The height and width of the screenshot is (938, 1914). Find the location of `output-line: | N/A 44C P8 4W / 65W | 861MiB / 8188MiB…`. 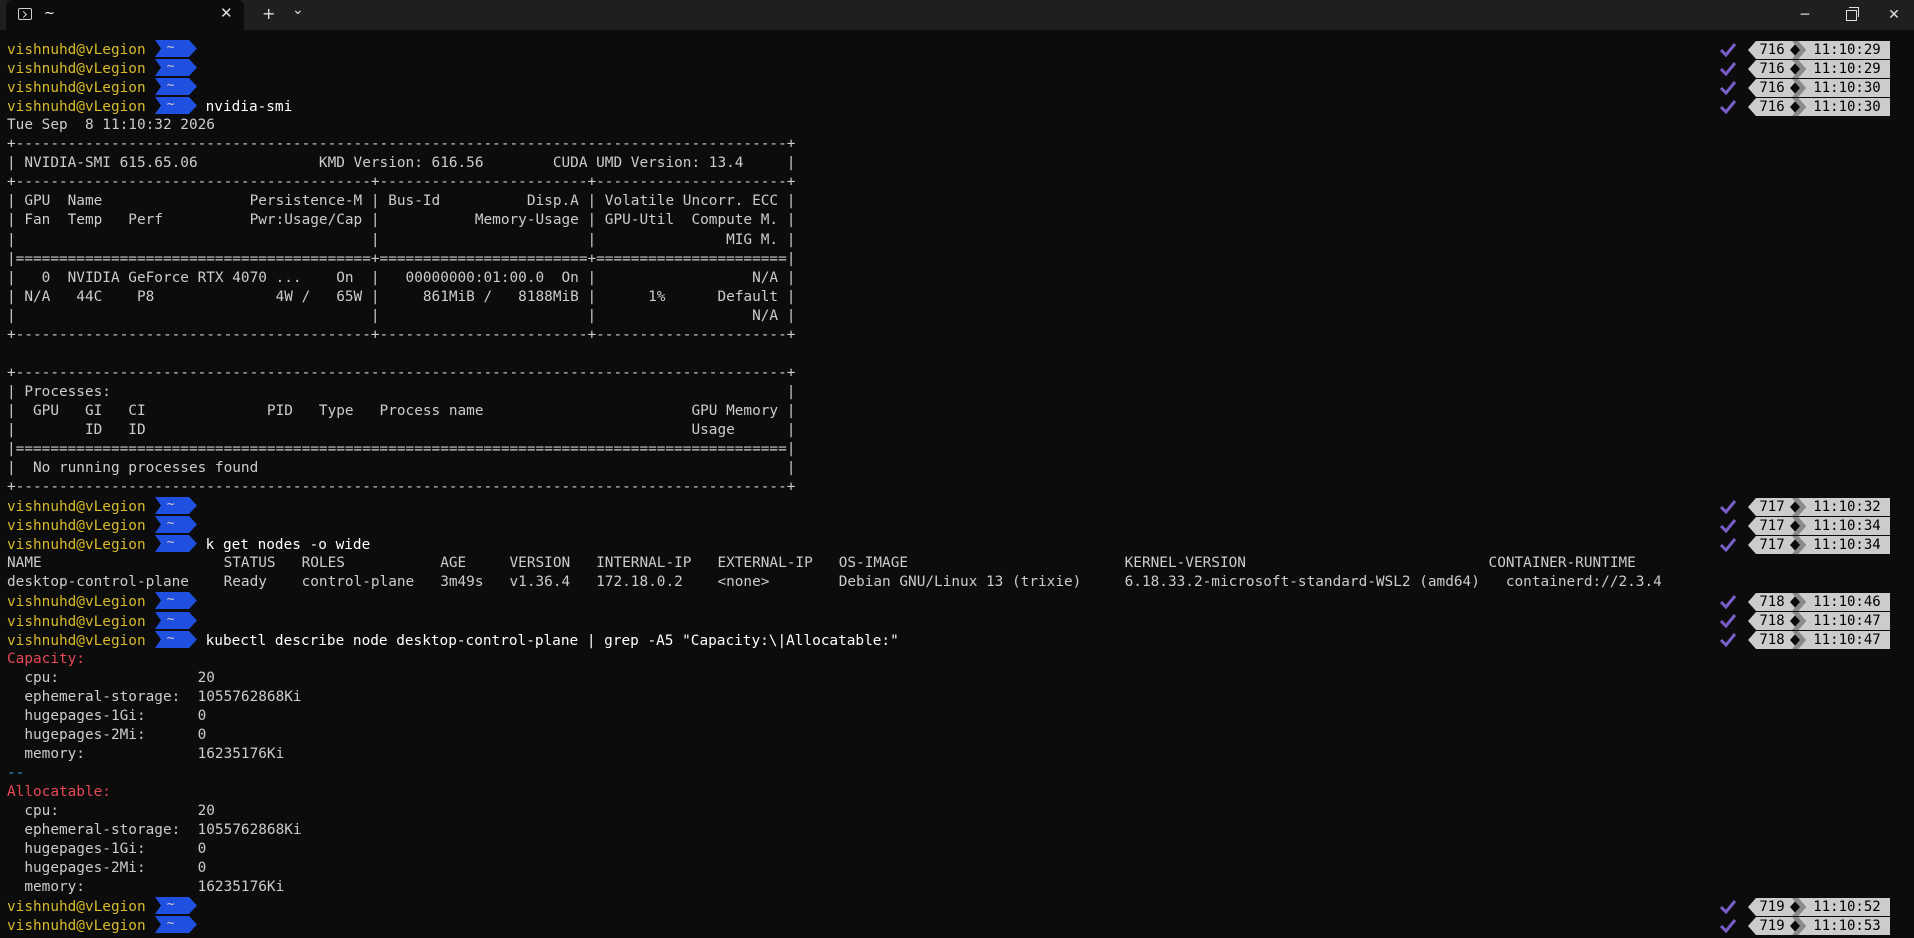

output-line: | N/A 44C P8 4W / 65W | 861MiB / 8188MiB… is located at coordinates (401, 296).